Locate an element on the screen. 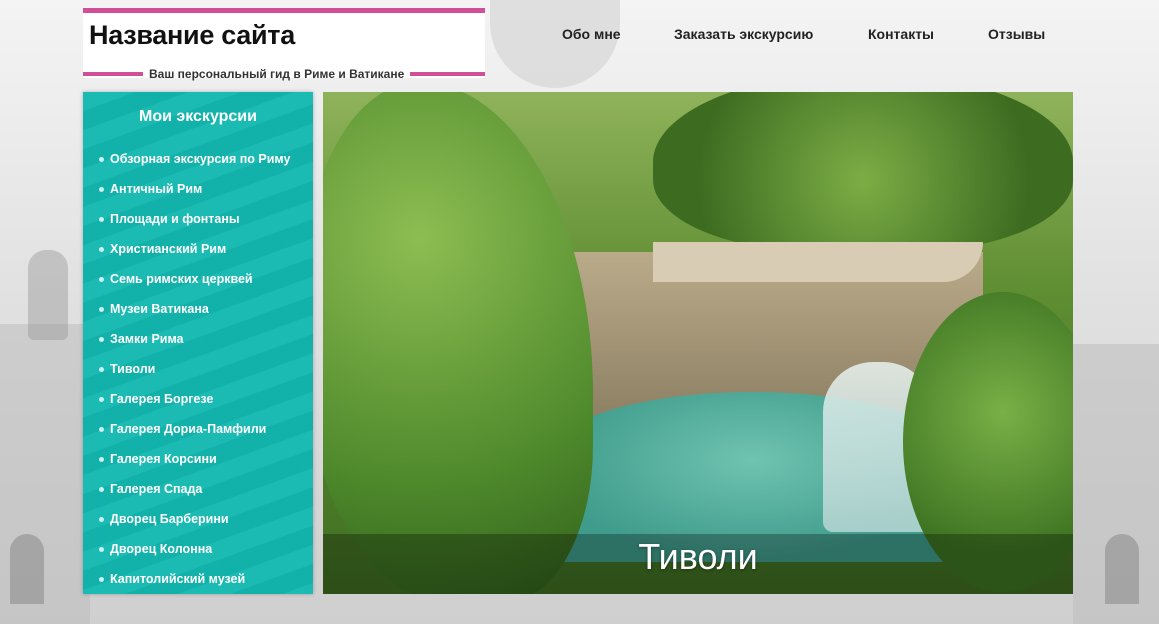 The width and height of the screenshot is (1159, 624). tour-item-label: Замки Рима is located at coordinates (147, 339).